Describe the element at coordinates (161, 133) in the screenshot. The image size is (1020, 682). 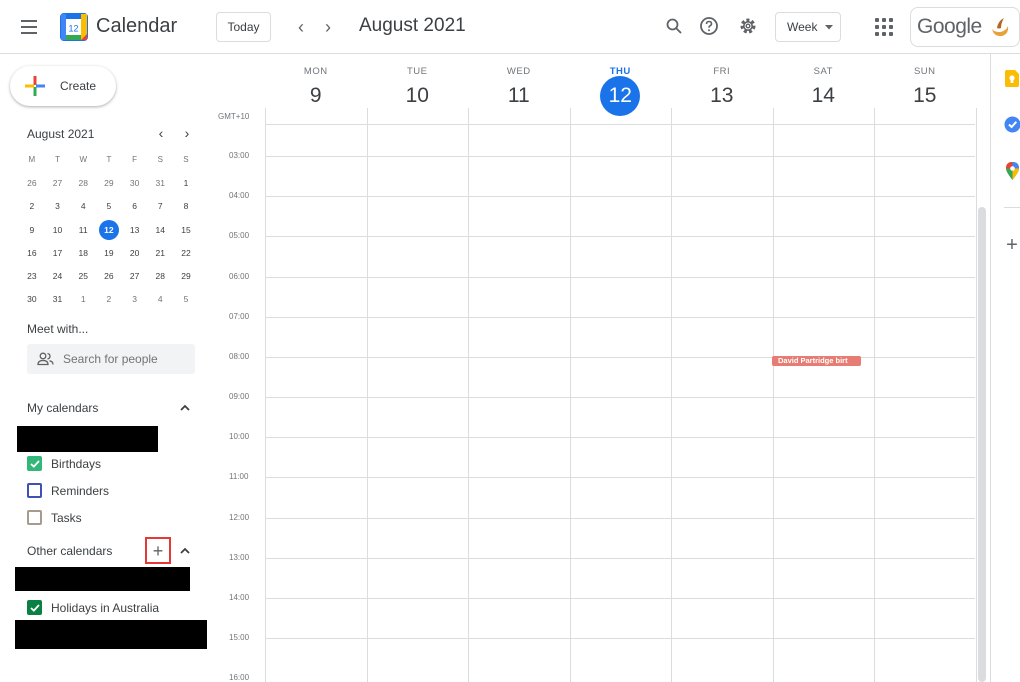
I see `mini-prev-month-button: ‹` at that location.